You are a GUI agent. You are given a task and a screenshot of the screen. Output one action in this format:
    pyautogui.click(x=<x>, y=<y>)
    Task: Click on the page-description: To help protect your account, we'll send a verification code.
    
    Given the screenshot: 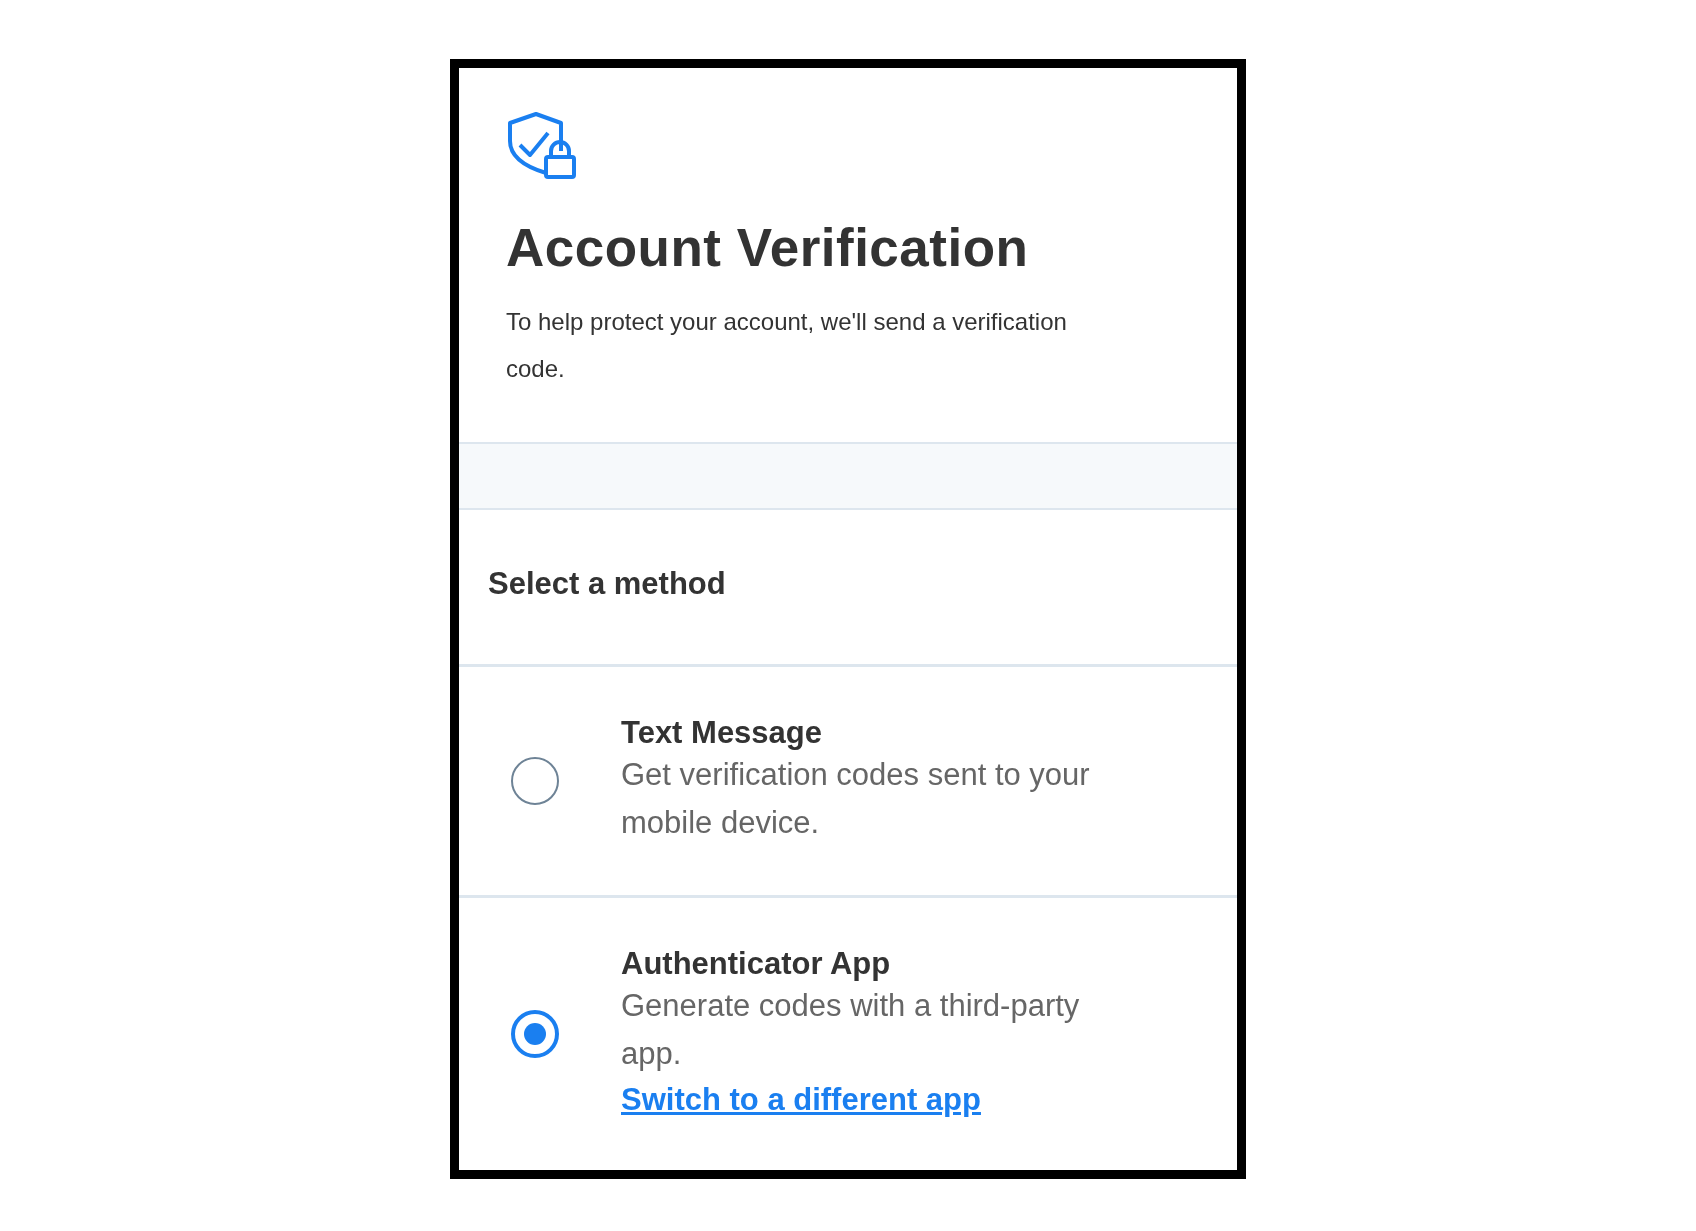 What is the action you would take?
    pyautogui.click(x=787, y=345)
    